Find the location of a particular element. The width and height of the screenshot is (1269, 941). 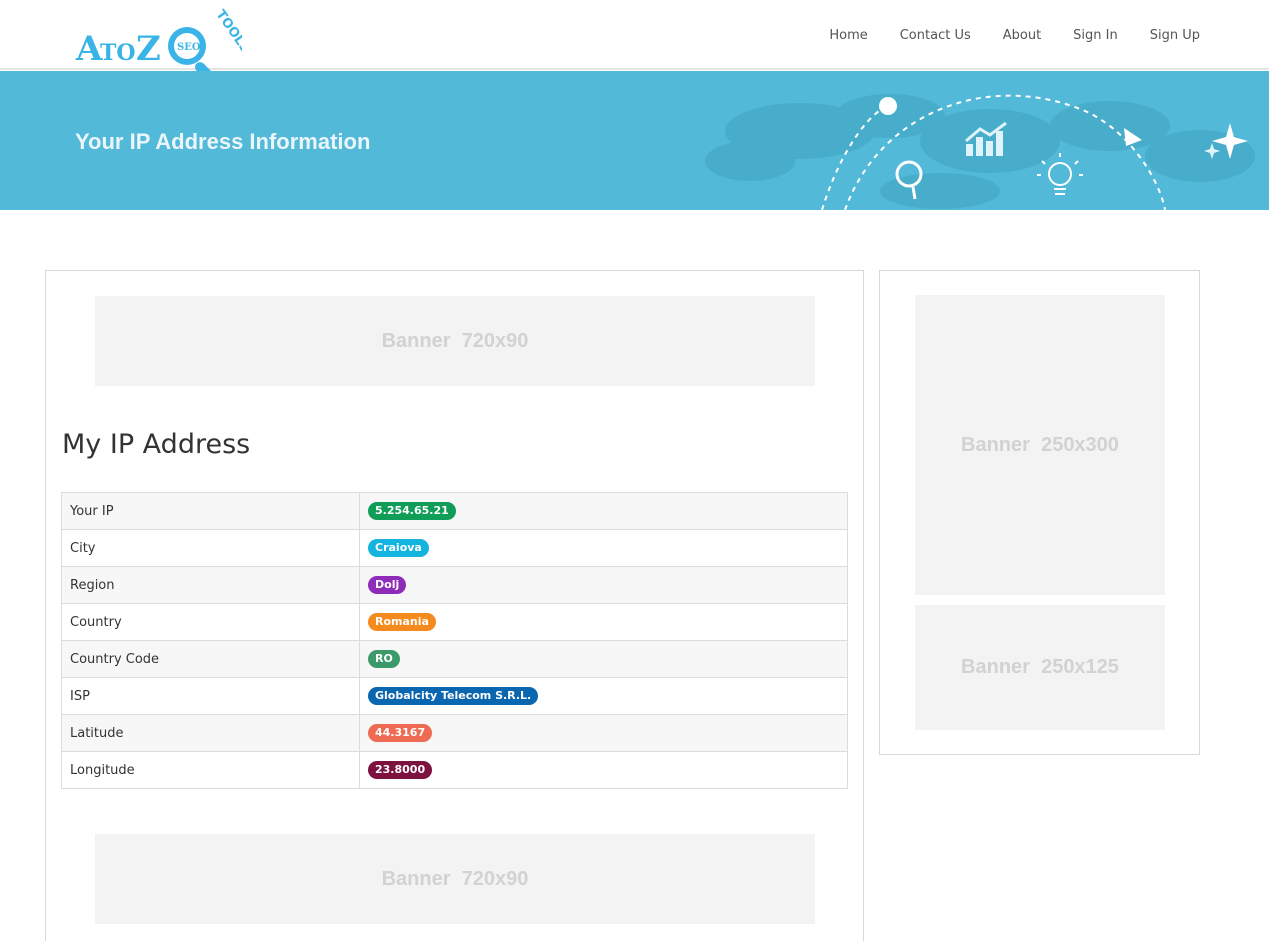

ad-banner-bottom: Banner 720x90 is located at coordinates (455, 879).